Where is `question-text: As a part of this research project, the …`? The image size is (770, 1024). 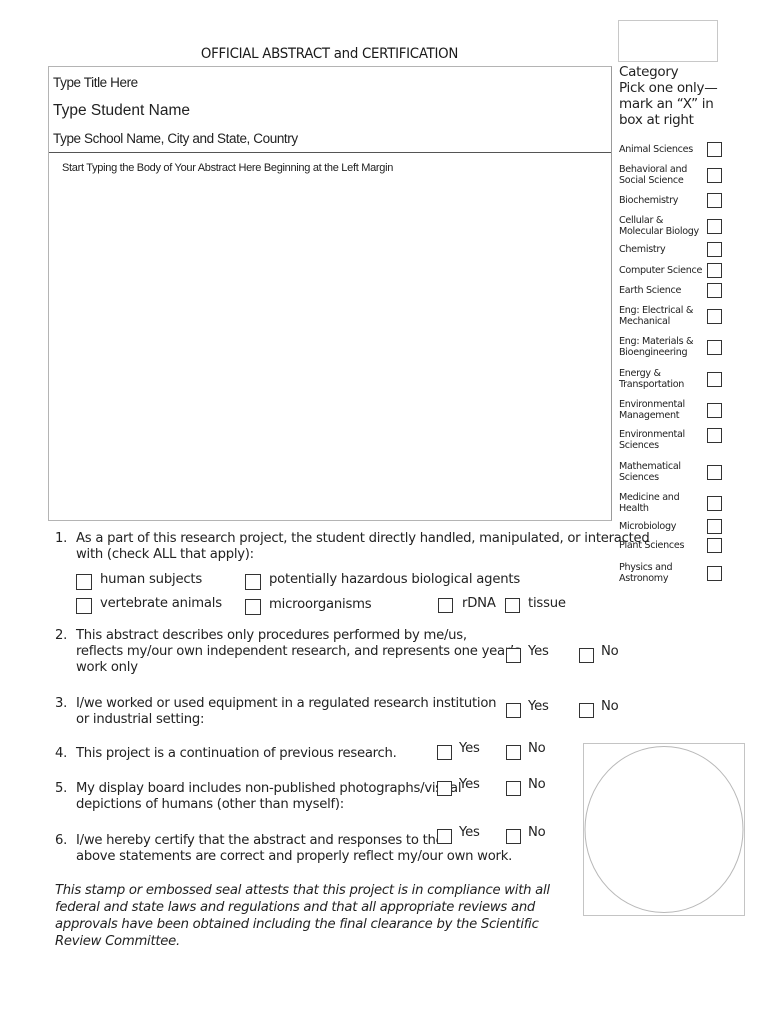
question-text: As a part of this research project, the … is located at coordinates (363, 538).